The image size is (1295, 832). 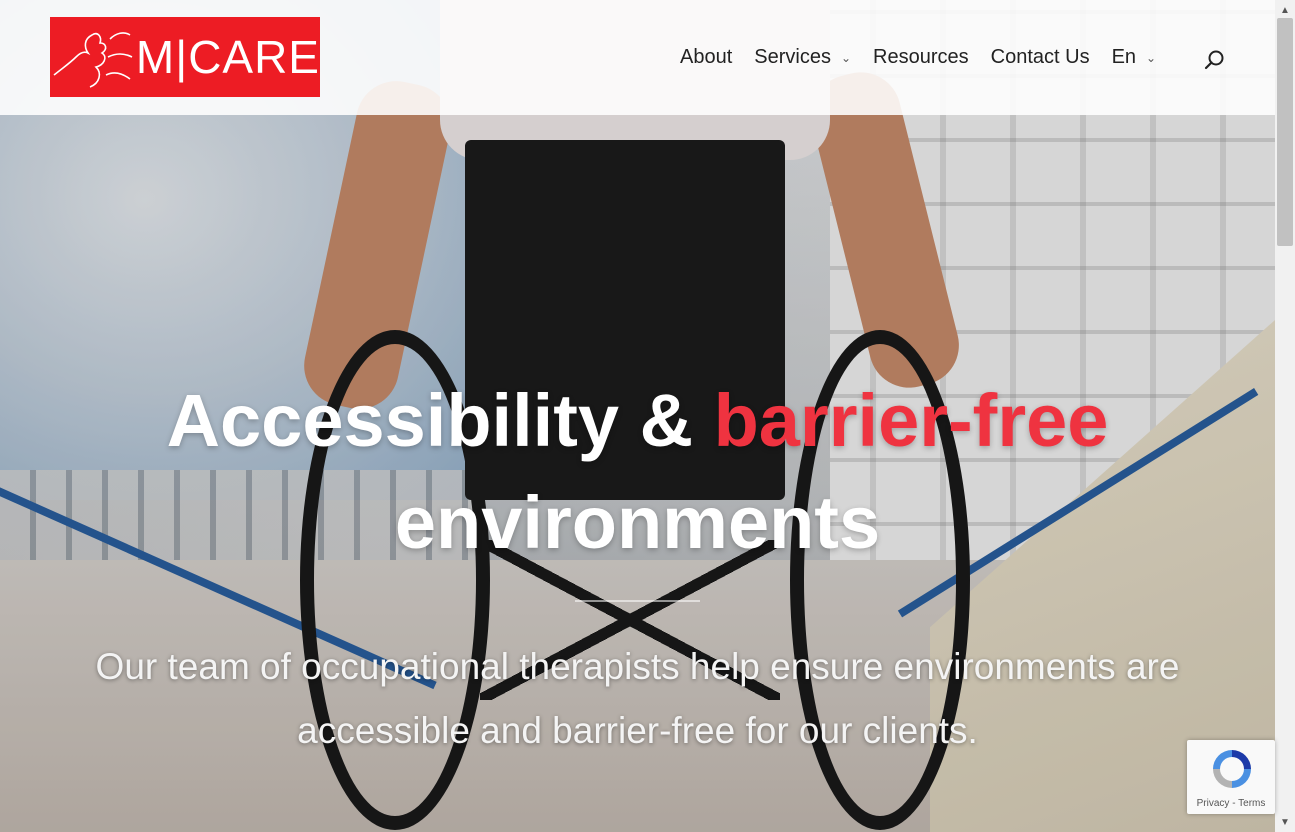 What do you see at coordinates (91, 57) in the screenshot?
I see `logo-faces-icon` at bounding box center [91, 57].